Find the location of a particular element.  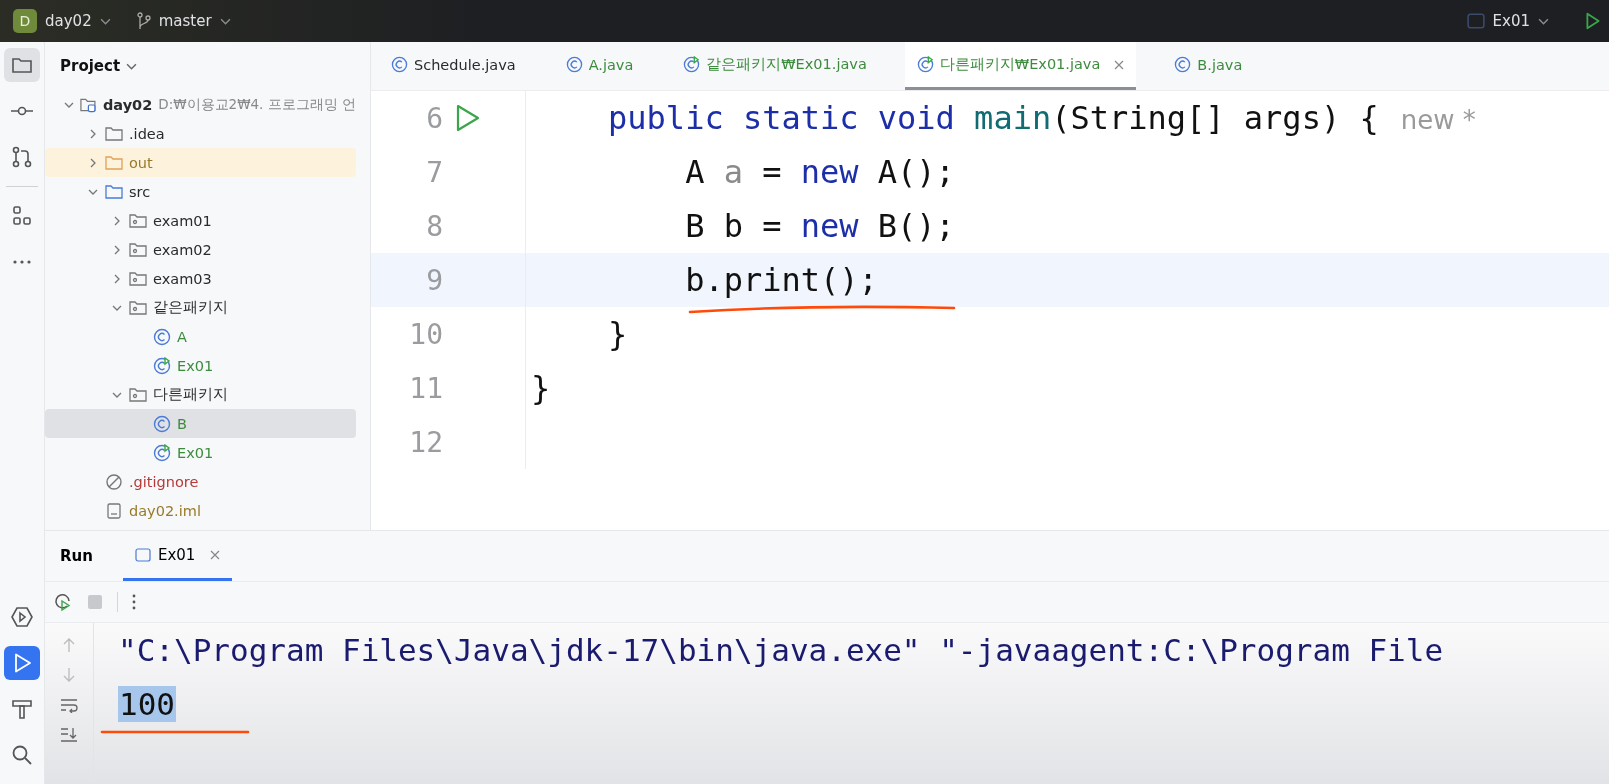

console-output: 100 is located at coordinates (147, 704).